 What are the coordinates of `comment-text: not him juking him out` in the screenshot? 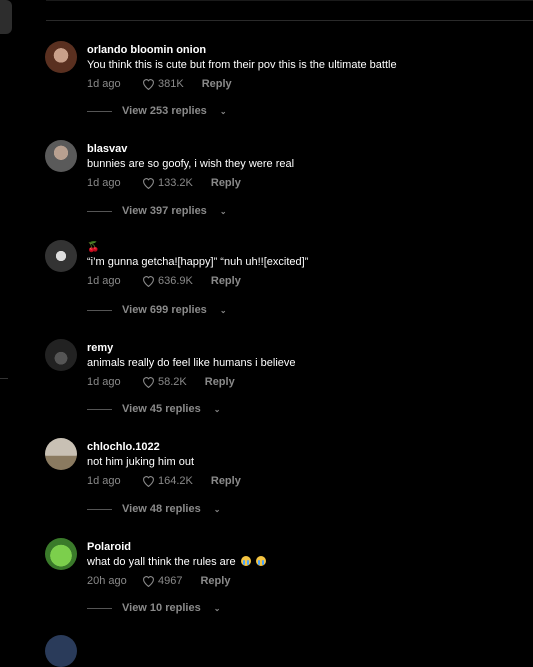 It's located at (140, 462).